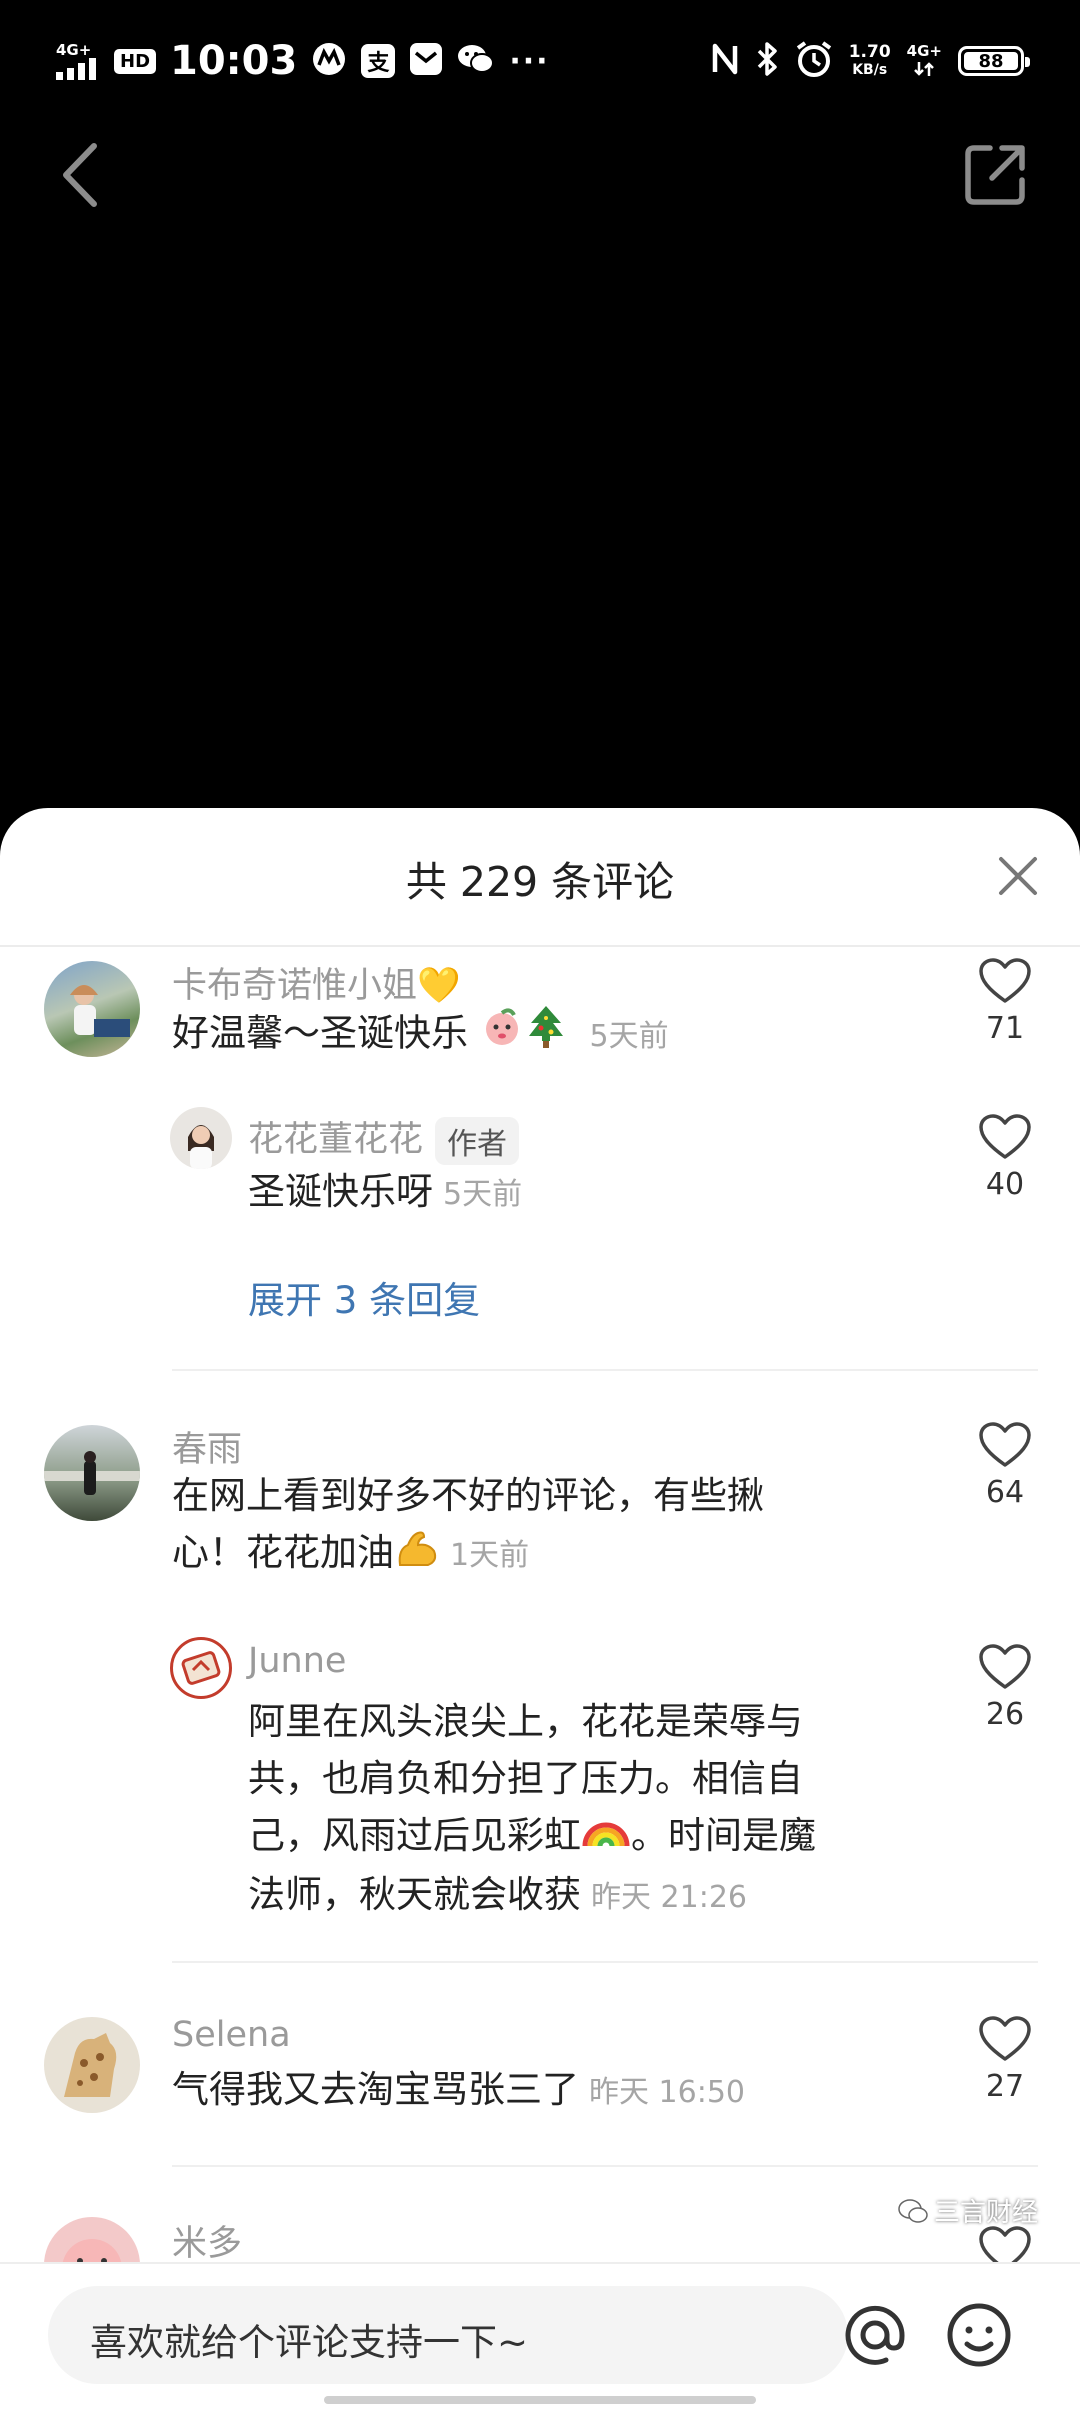  I want to click on clock: 10:03, so click(234, 61).